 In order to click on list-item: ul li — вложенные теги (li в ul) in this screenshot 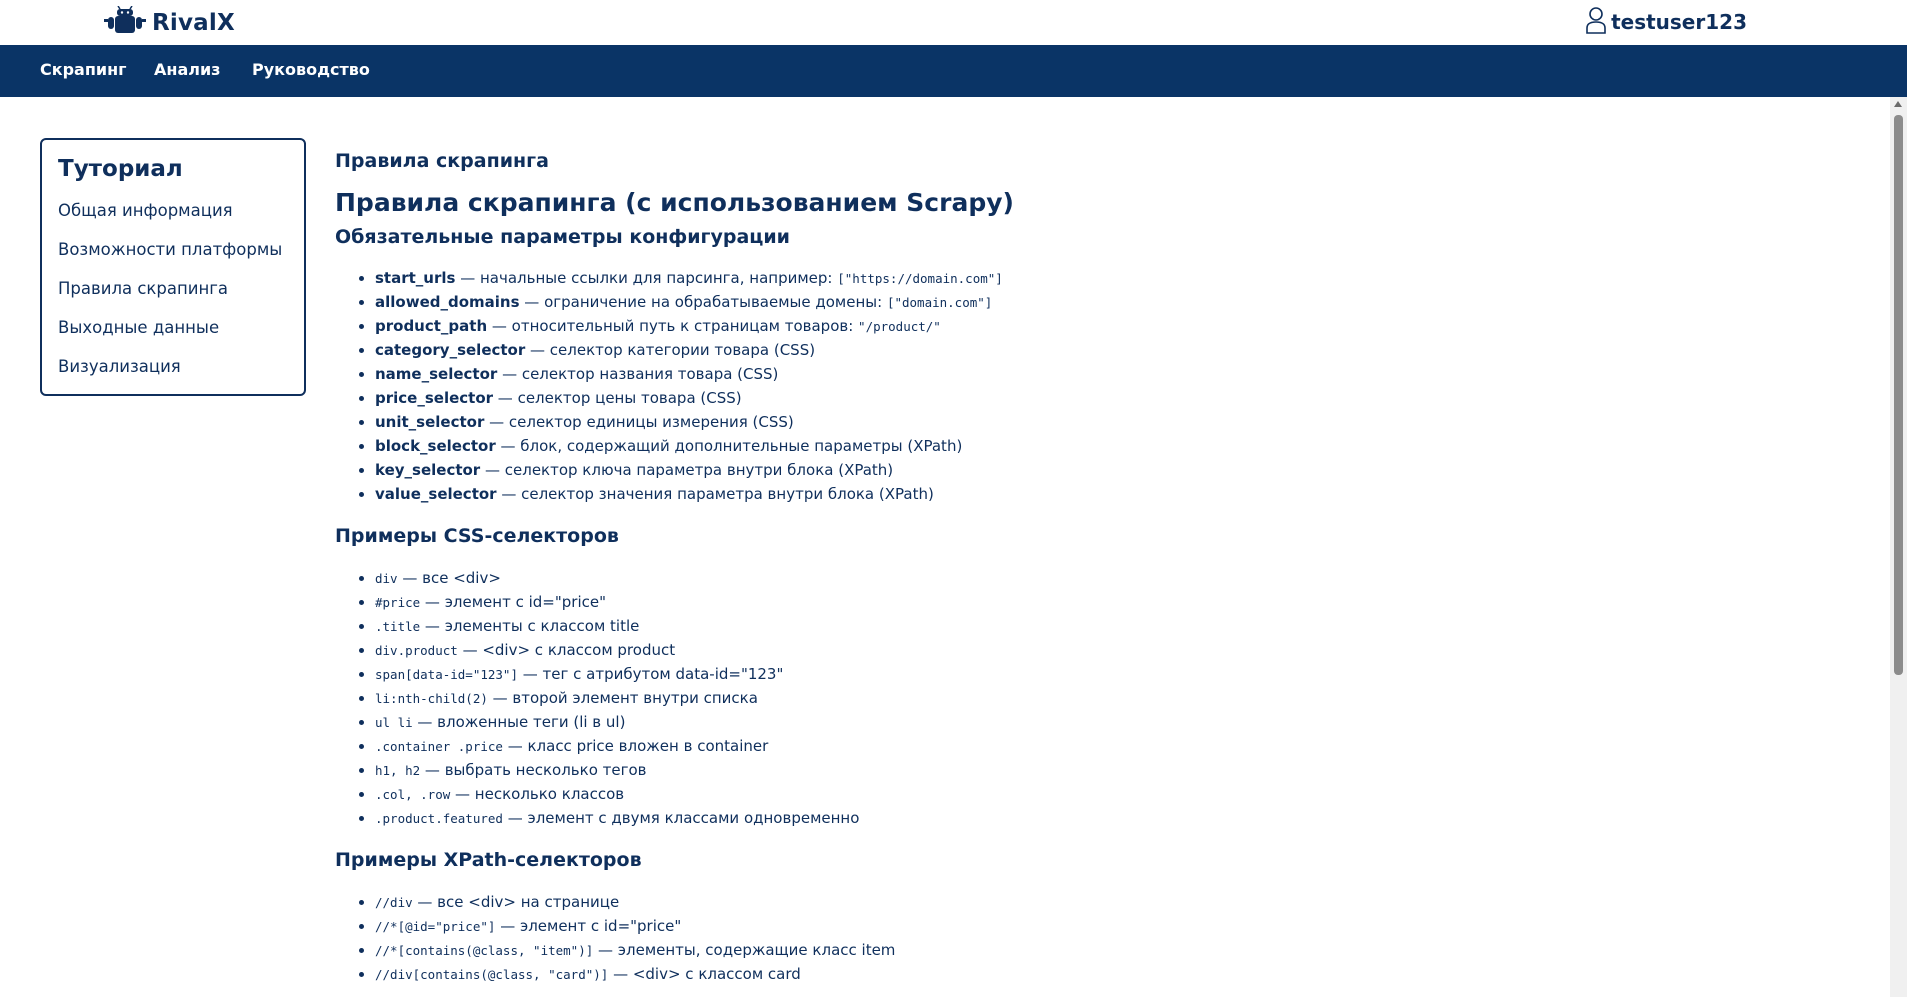, I will do `click(617, 722)`.